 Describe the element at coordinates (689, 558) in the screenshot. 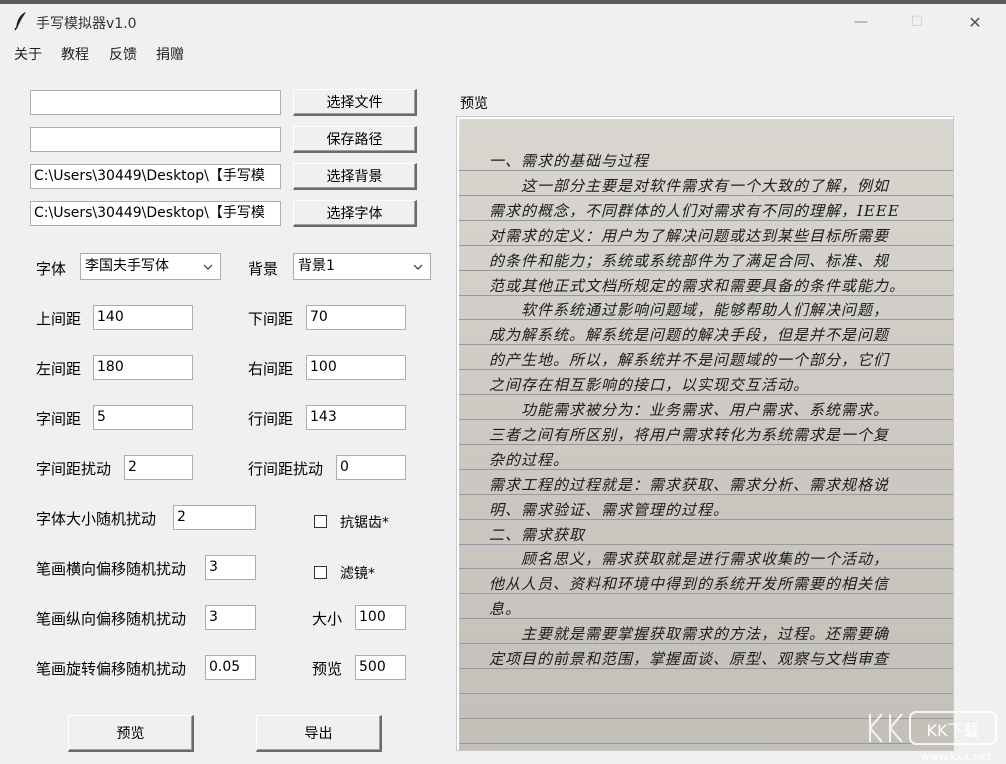

I see `handwritten-line: 顾名思义，需求获取就是进行需求收集的一个活动，` at that location.